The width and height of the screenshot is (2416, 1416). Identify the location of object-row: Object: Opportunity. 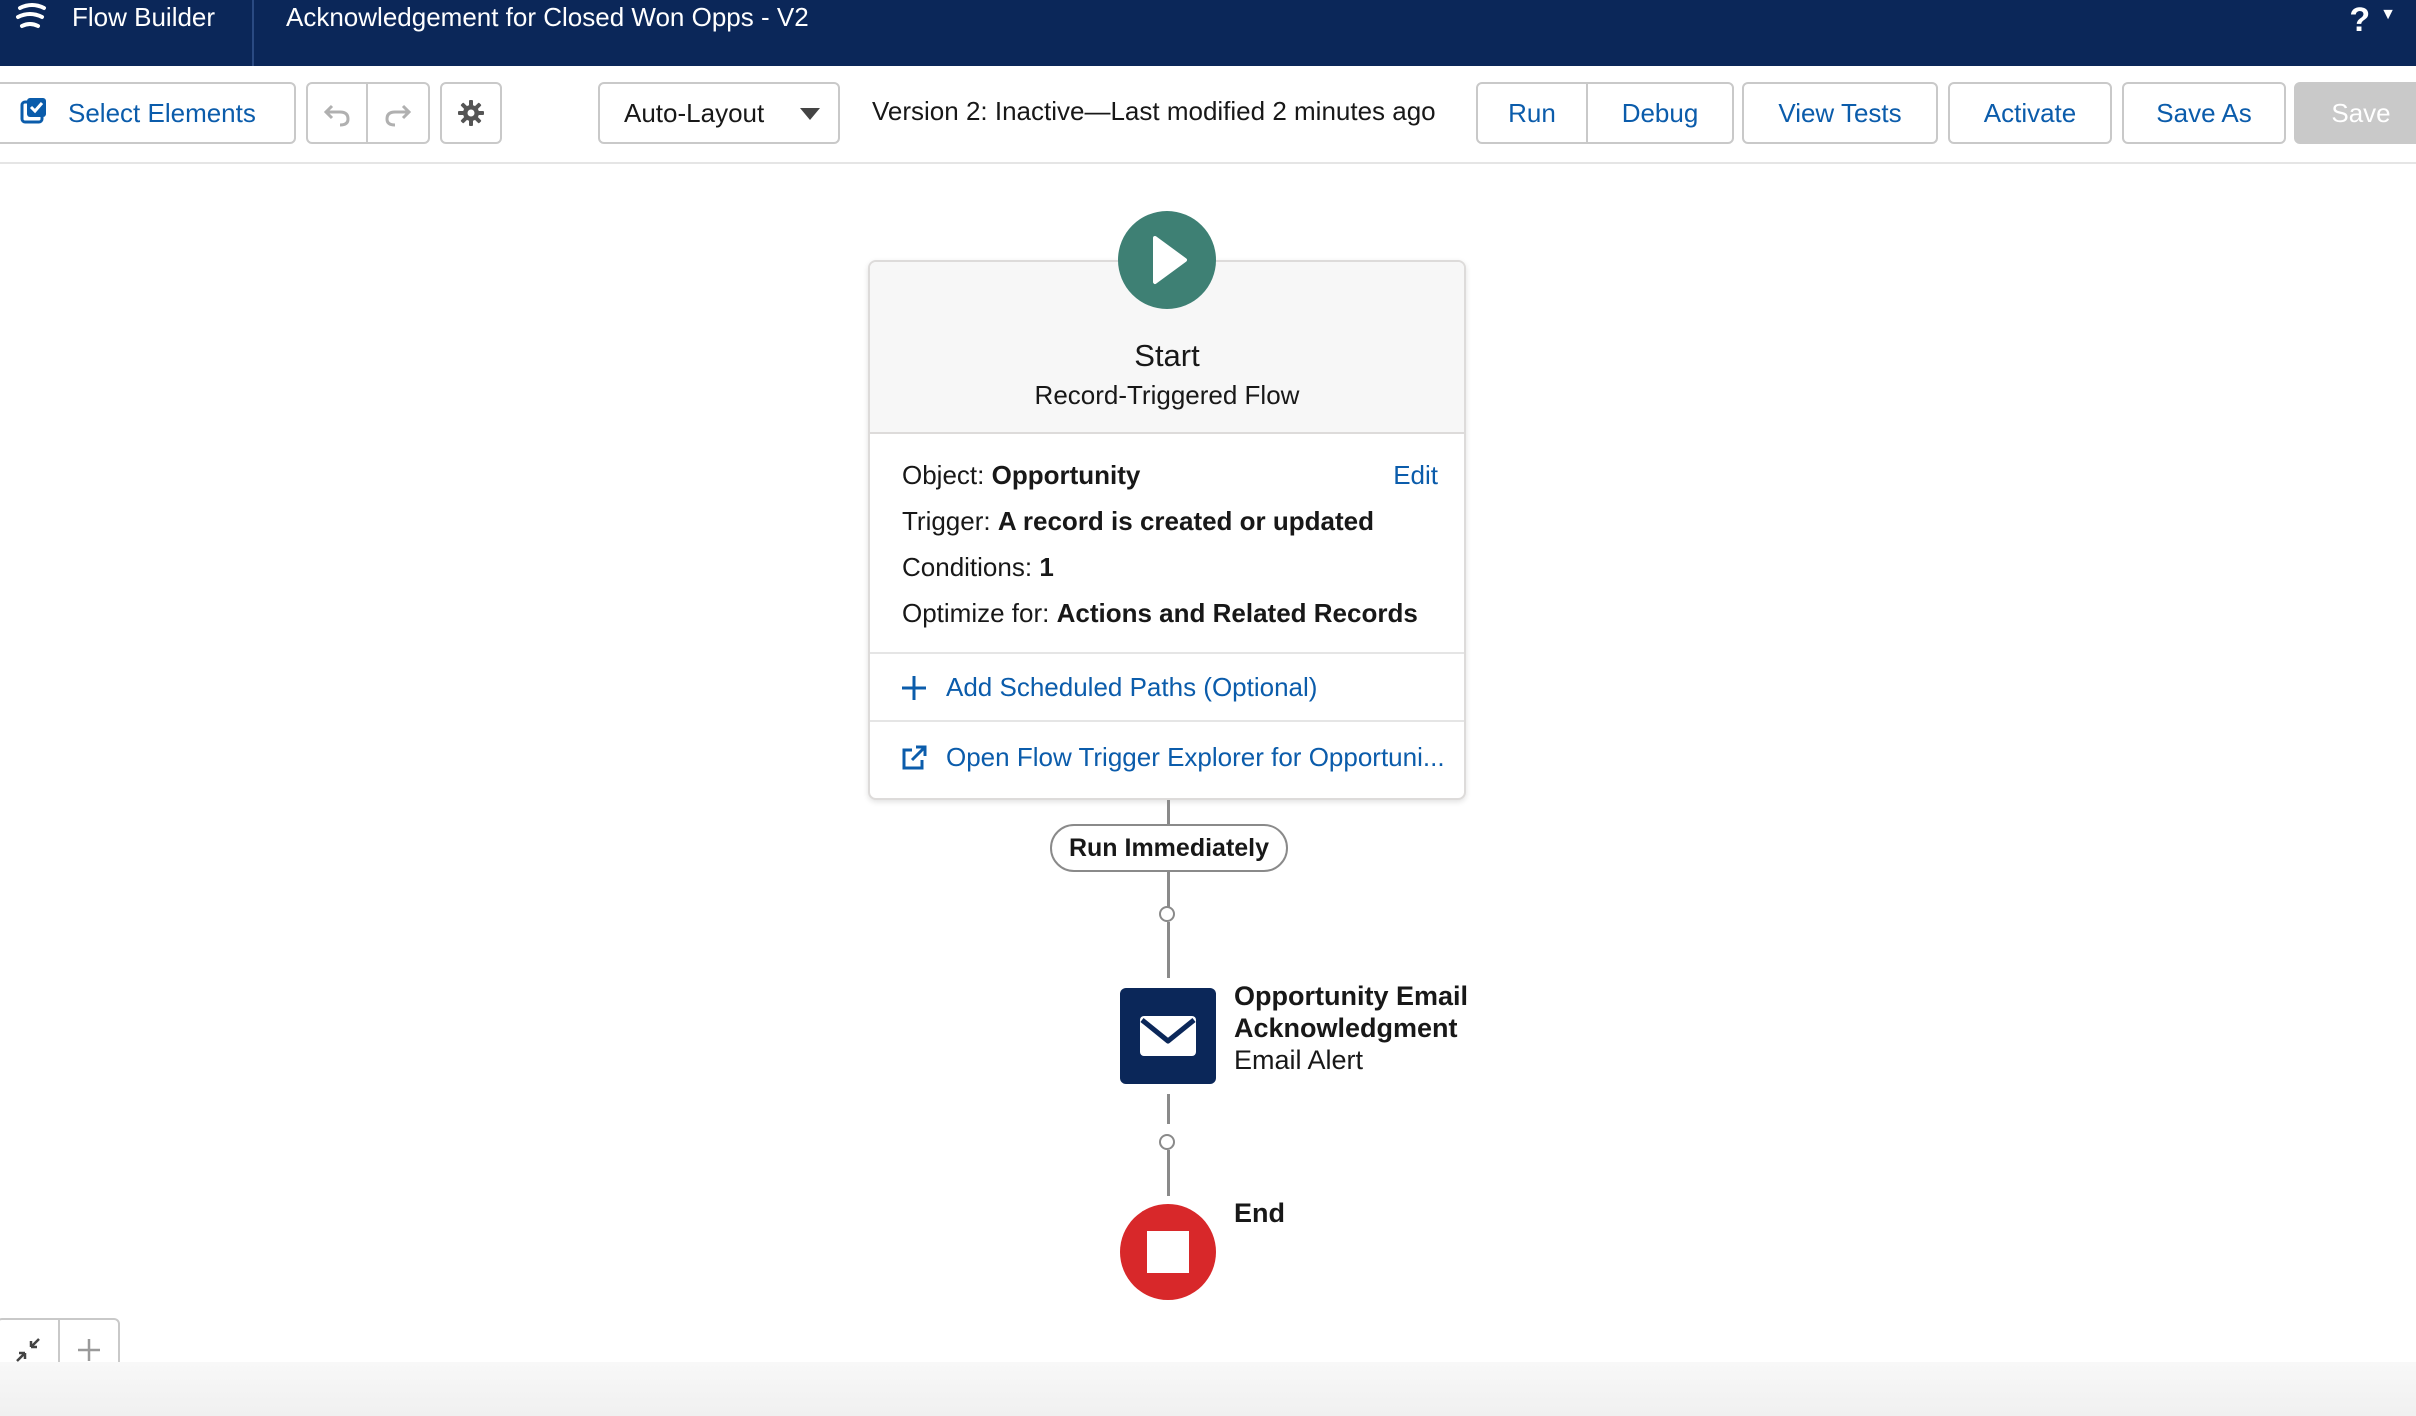
(1021, 475).